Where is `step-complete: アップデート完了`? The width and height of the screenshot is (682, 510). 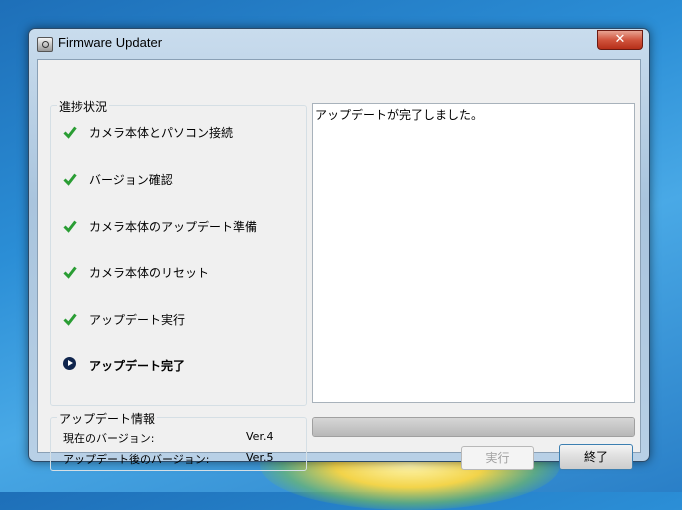 step-complete: アップデート完了 is located at coordinates (171, 365).